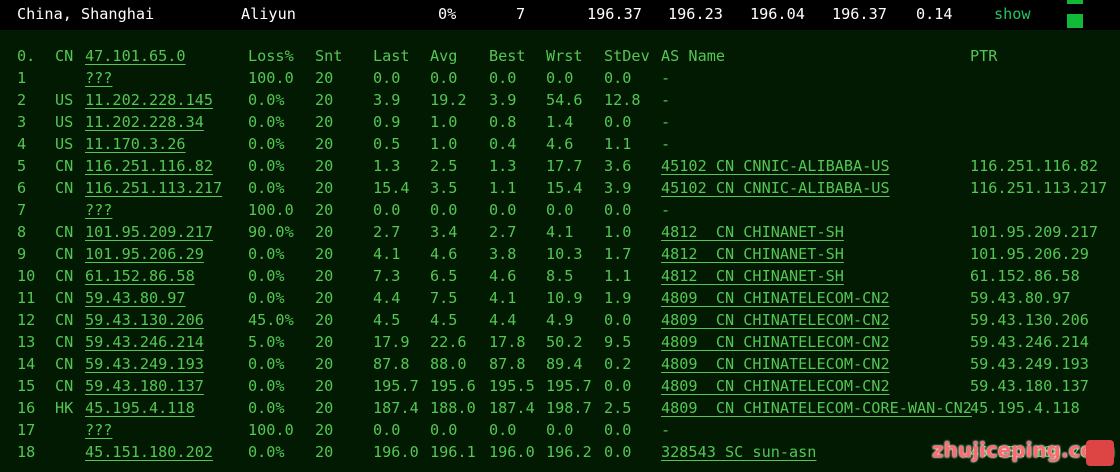  Describe the element at coordinates (266, 342) in the screenshot. I see `hop-loss: 5.0%` at that location.